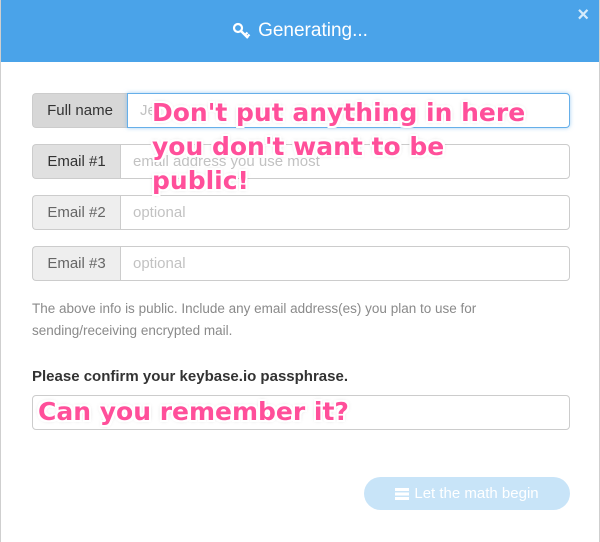 This screenshot has width=600, height=542. Describe the element at coordinates (476, 493) in the screenshot. I see `submit-label: Let the math begin` at that location.